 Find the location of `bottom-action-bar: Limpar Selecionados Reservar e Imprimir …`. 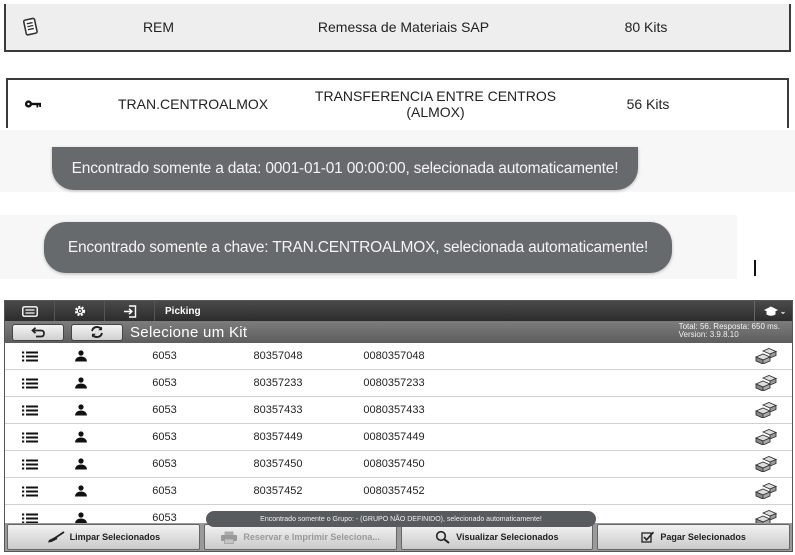

bottom-action-bar: Limpar Selecionados Reservar e Imprimir … is located at coordinates (398, 537).